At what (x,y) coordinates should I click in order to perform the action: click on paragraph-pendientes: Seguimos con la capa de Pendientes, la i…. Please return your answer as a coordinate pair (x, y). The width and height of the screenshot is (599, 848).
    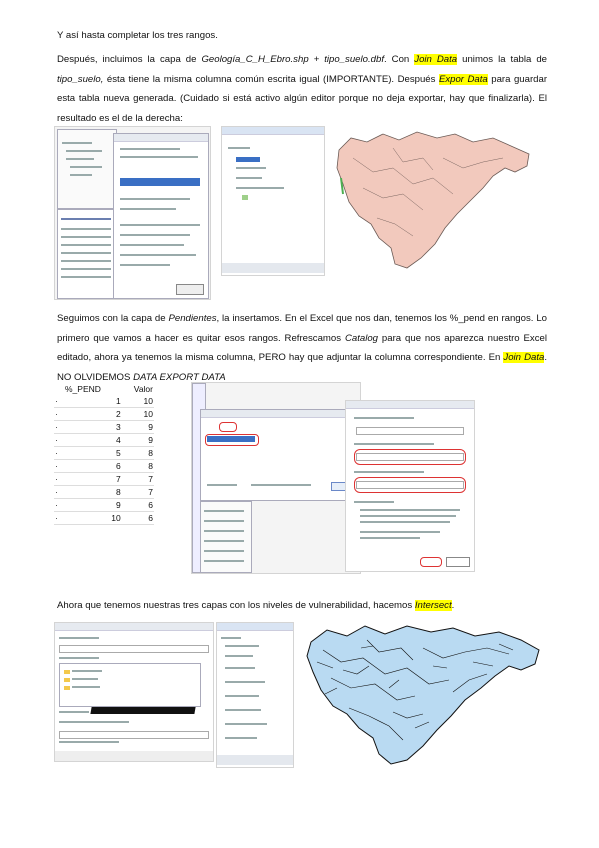
    Looking at the image, I should click on (302, 348).